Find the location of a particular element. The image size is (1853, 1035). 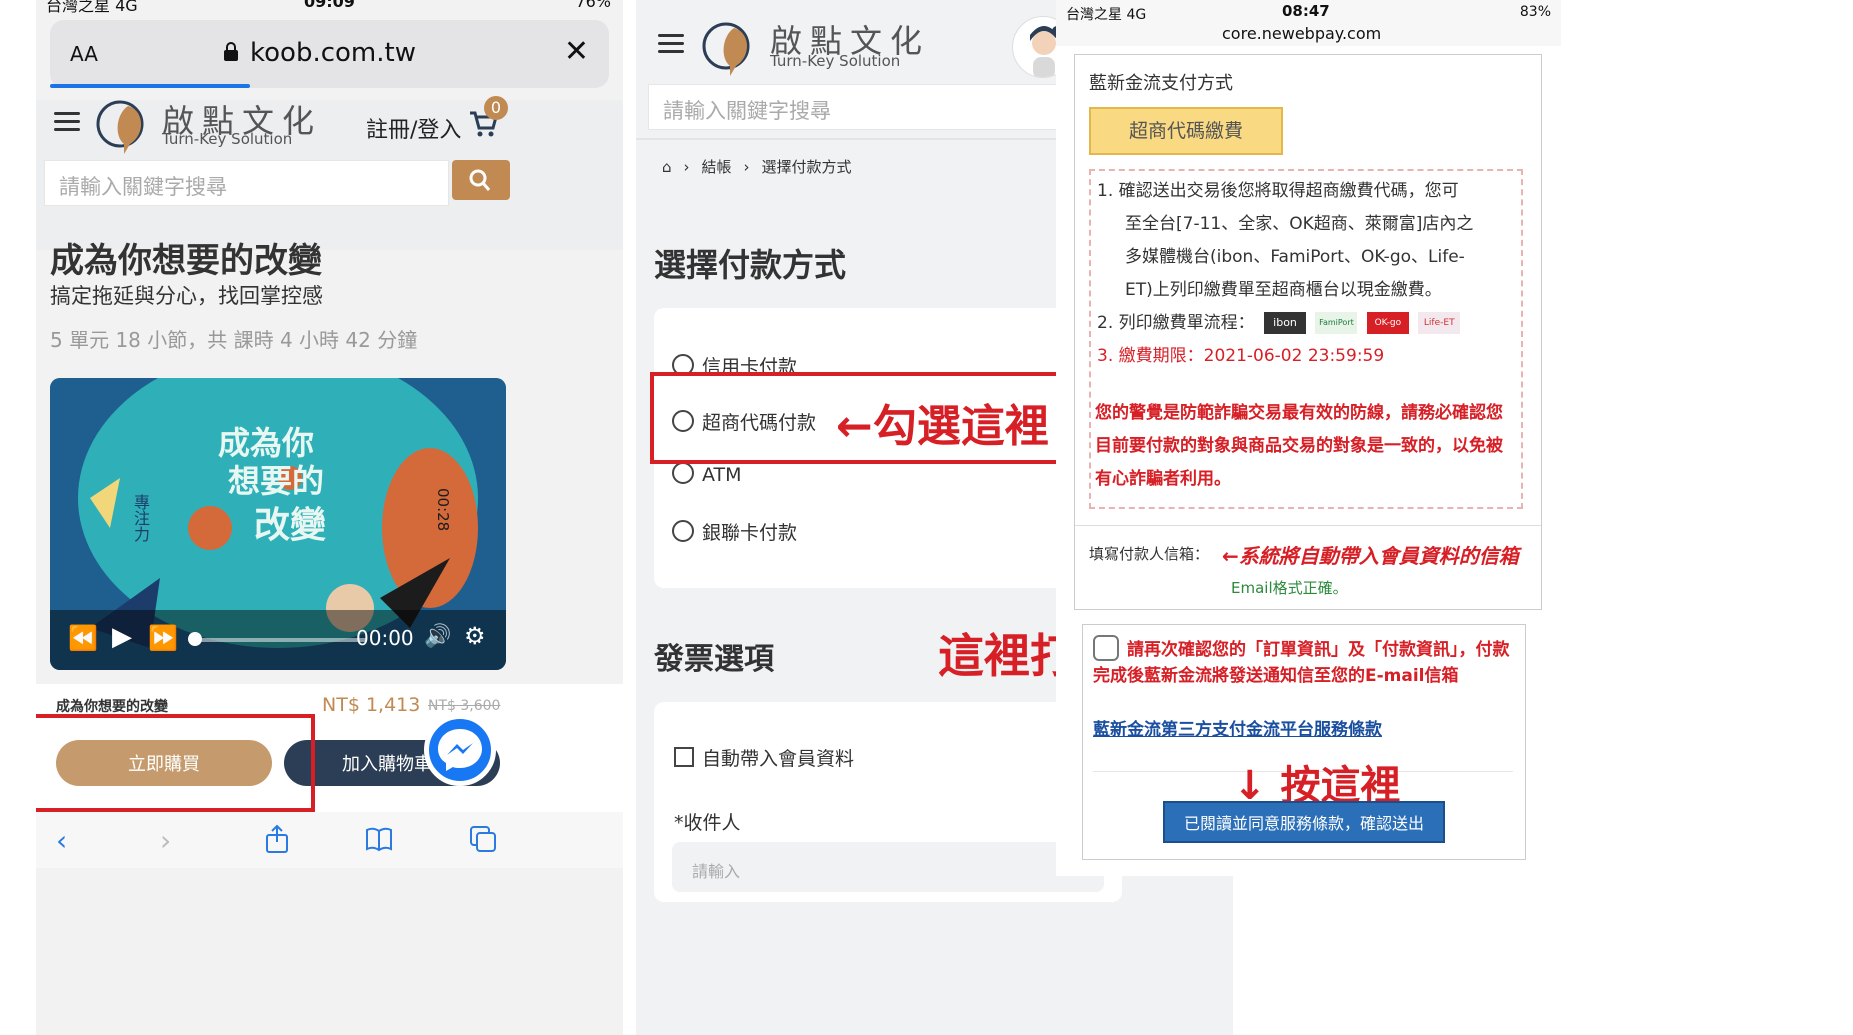

receiver-input: 請輸入 is located at coordinates (888, 867).